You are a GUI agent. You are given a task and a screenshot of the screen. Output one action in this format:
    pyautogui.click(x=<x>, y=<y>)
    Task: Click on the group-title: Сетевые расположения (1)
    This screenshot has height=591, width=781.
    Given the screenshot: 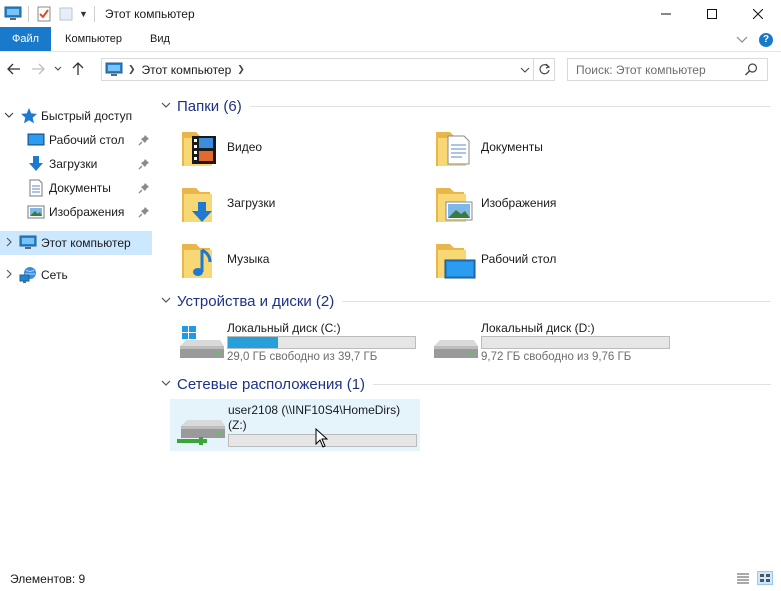 What is the action you would take?
    pyautogui.click(x=271, y=384)
    